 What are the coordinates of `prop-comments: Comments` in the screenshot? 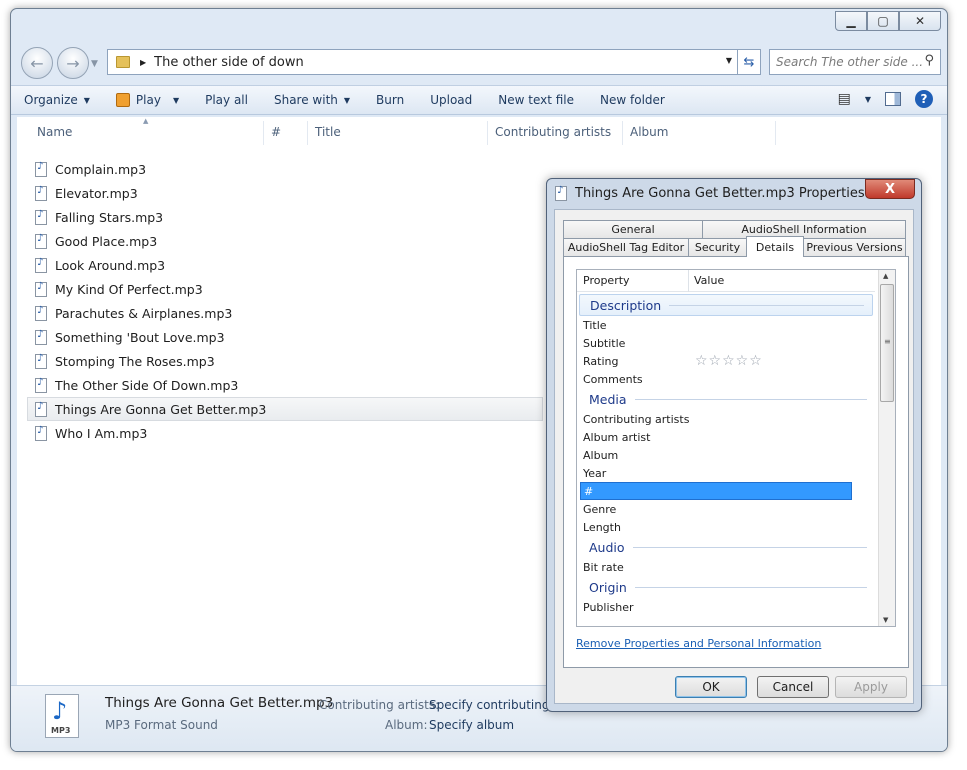 It's located at (726, 379).